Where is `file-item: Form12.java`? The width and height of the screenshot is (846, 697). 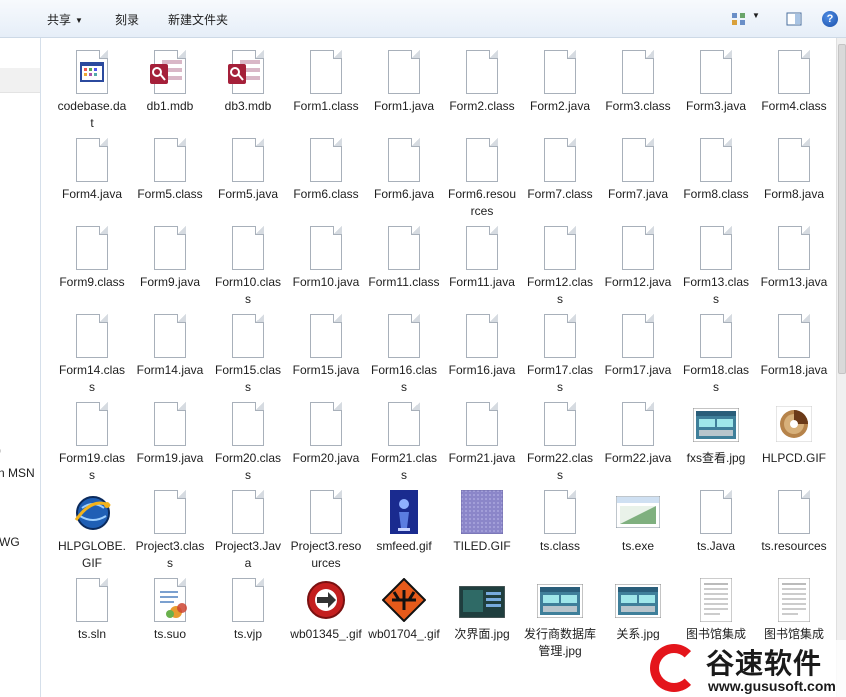
file-item: Form12.java is located at coordinates (638, 257).